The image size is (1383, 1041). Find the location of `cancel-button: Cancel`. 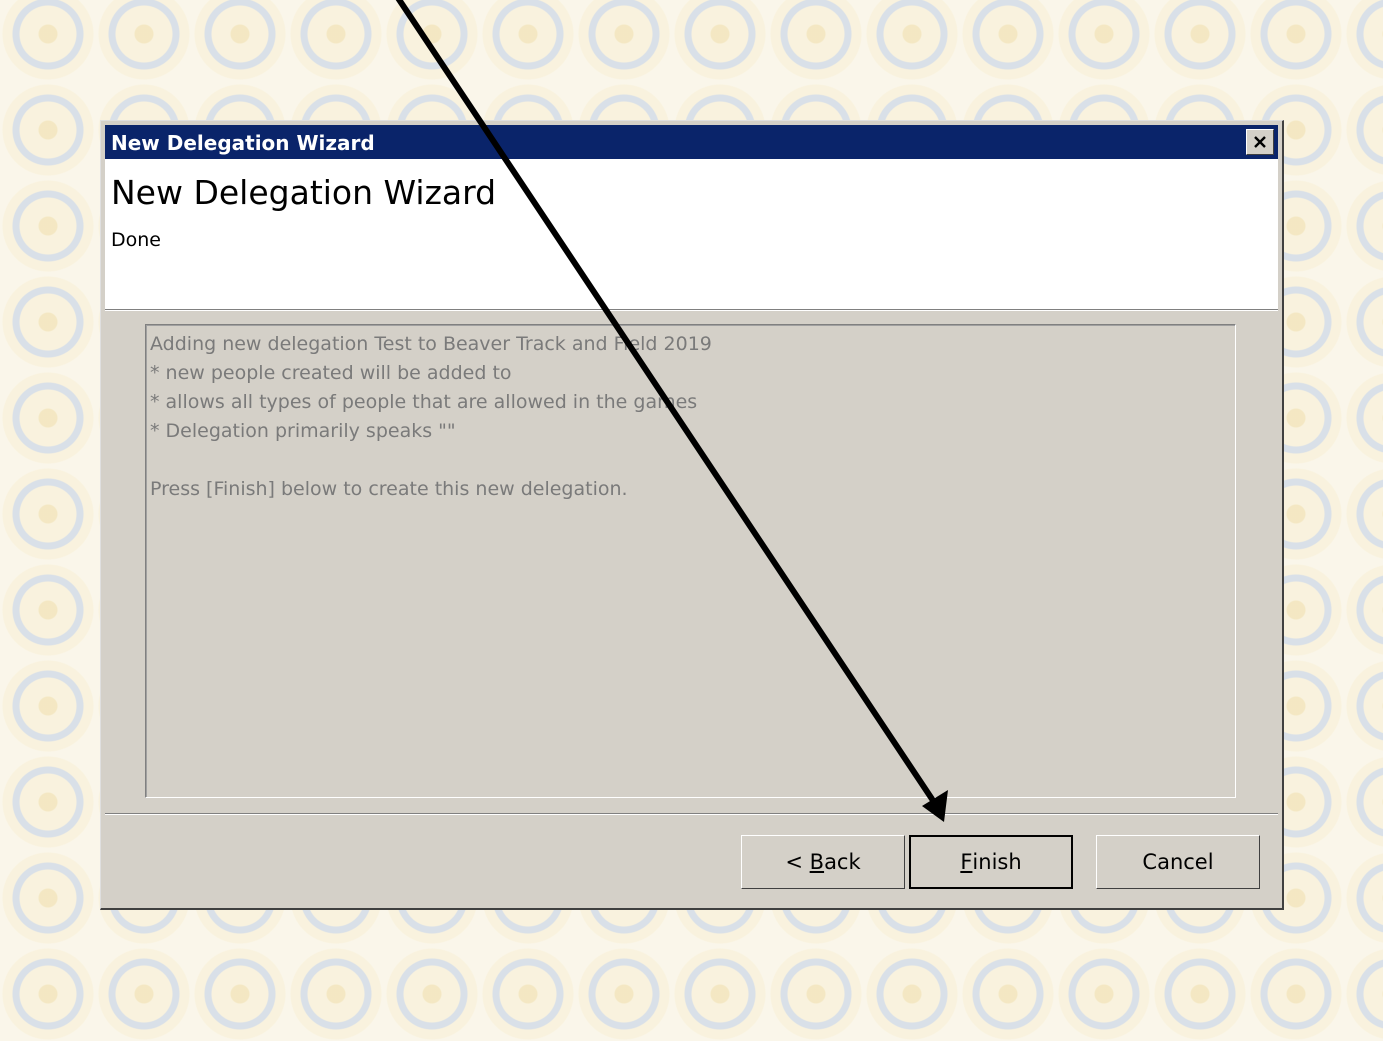

cancel-button: Cancel is located at coordinates (1178, 862).